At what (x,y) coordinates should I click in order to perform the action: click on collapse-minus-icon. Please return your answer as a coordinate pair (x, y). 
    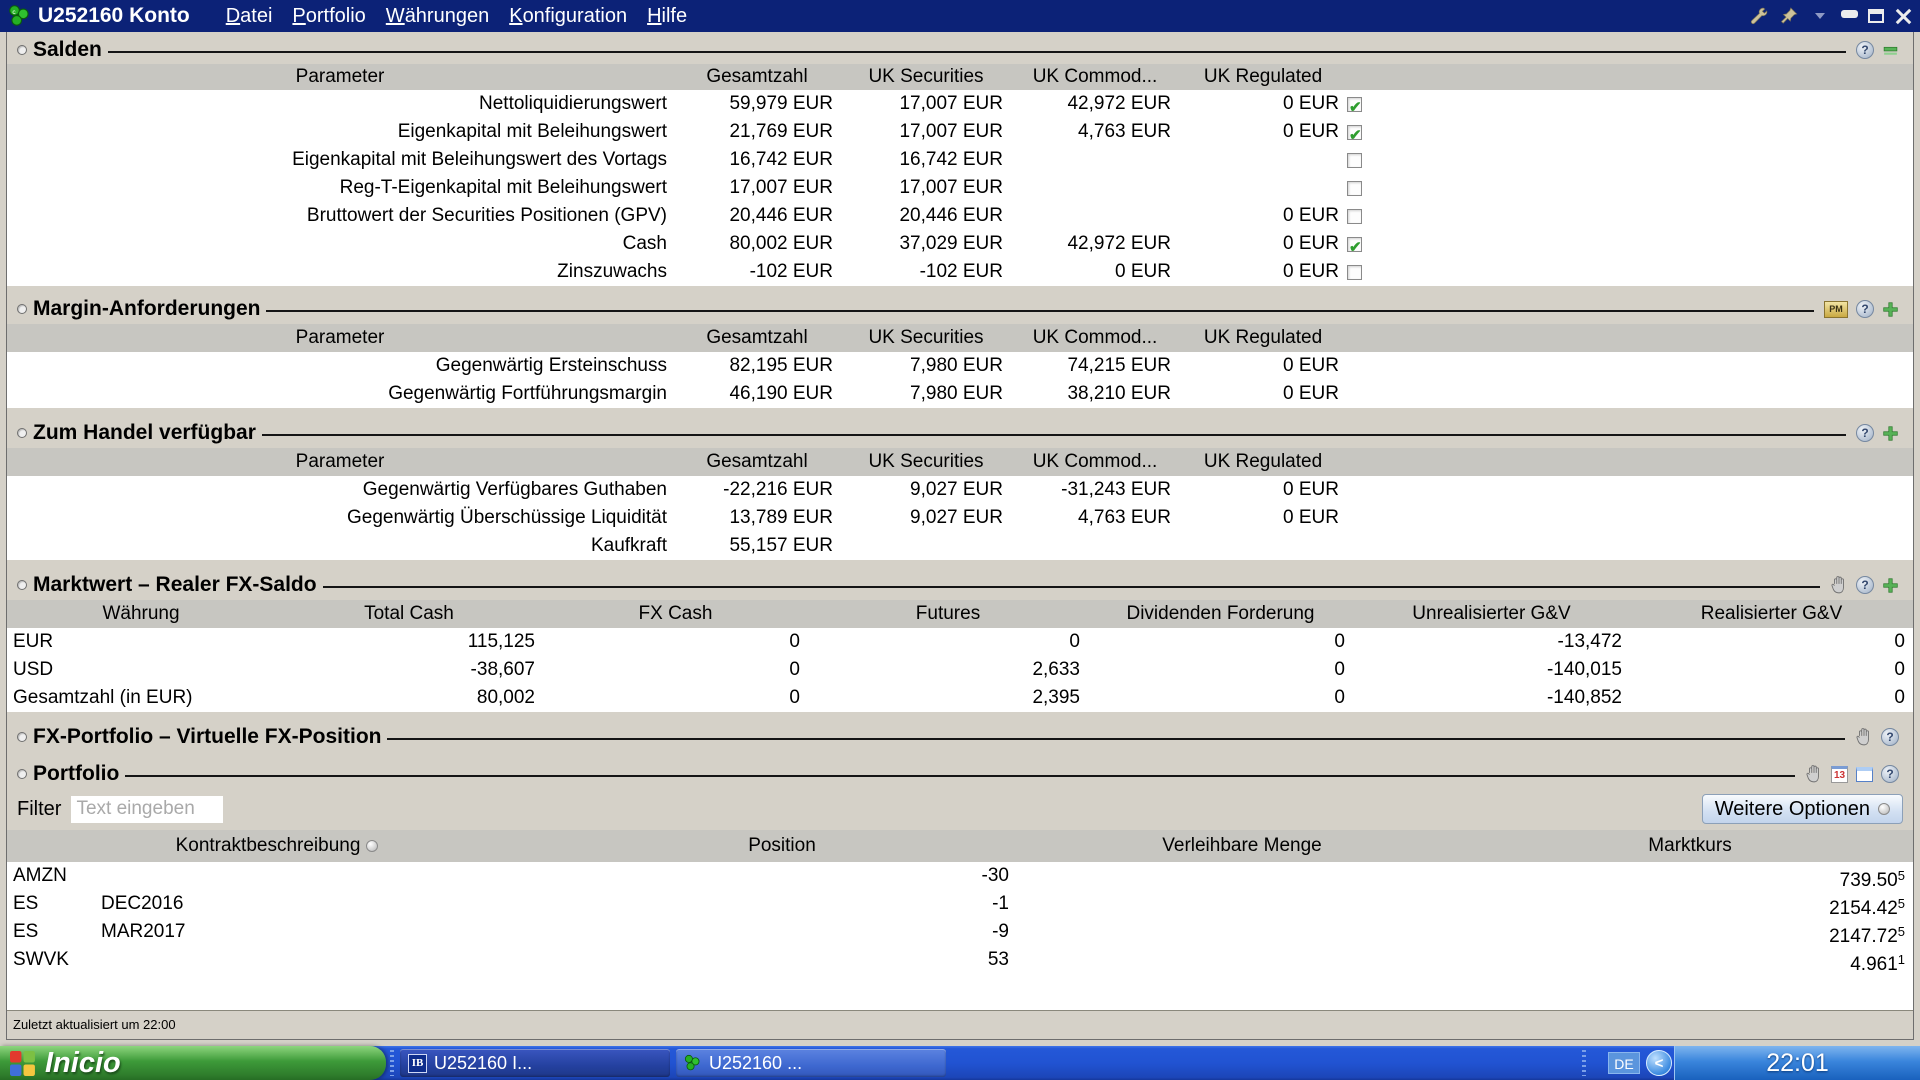
    Looking at the image, I should click on (1890, 50).